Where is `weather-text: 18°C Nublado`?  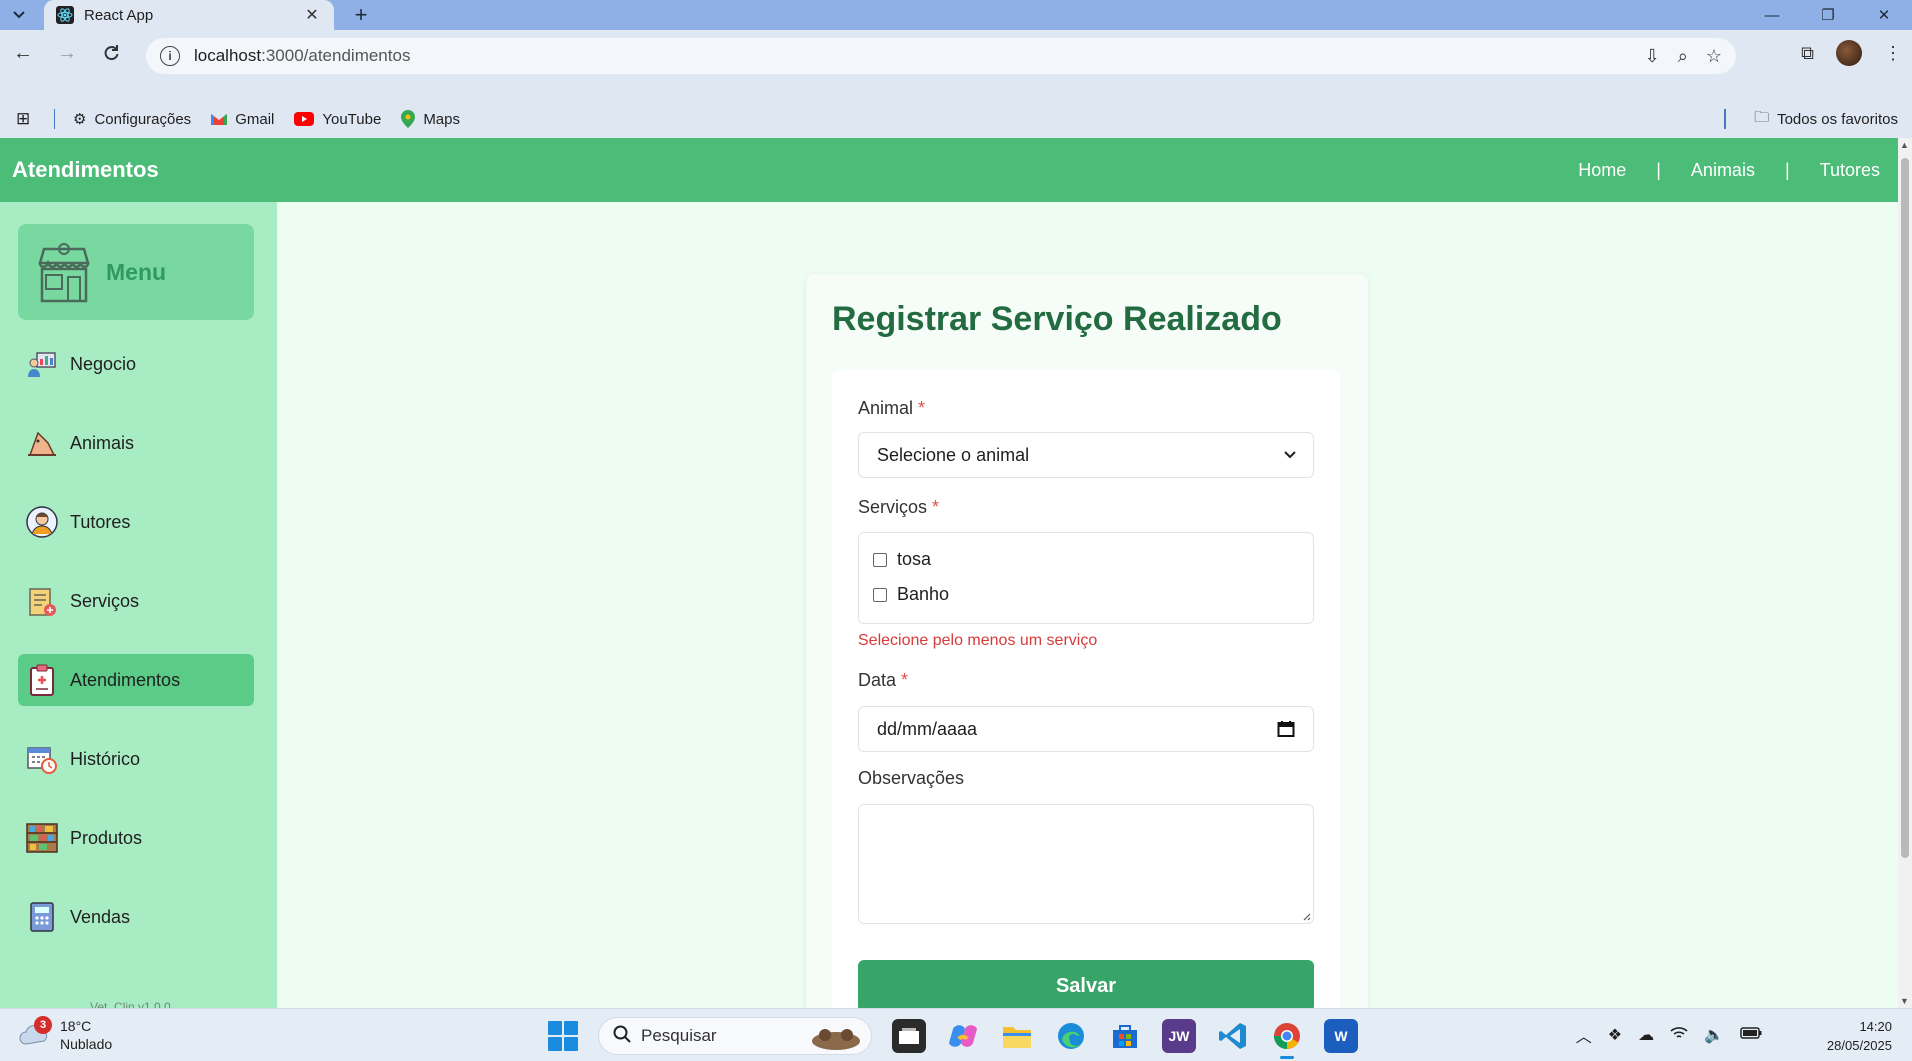
weather-text: 18°C Nublado is located at coordinates (86, 1035).